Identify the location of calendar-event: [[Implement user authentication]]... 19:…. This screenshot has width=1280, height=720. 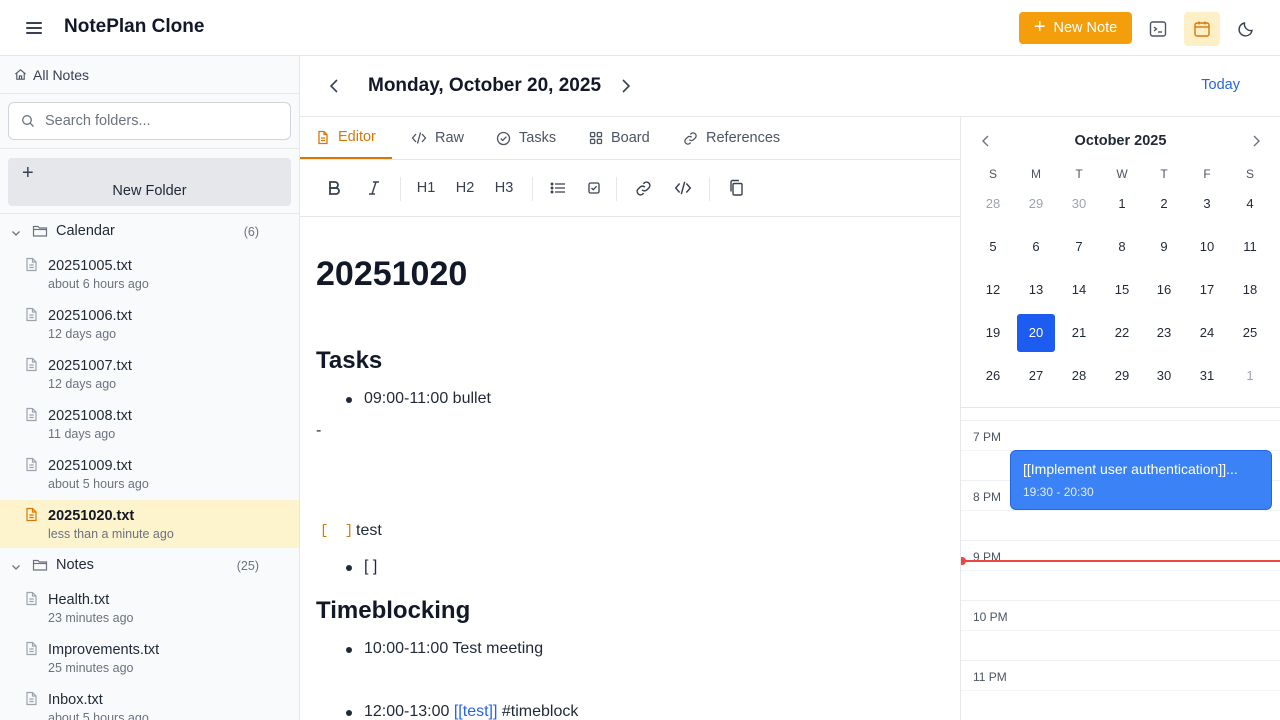
(1141, 480).